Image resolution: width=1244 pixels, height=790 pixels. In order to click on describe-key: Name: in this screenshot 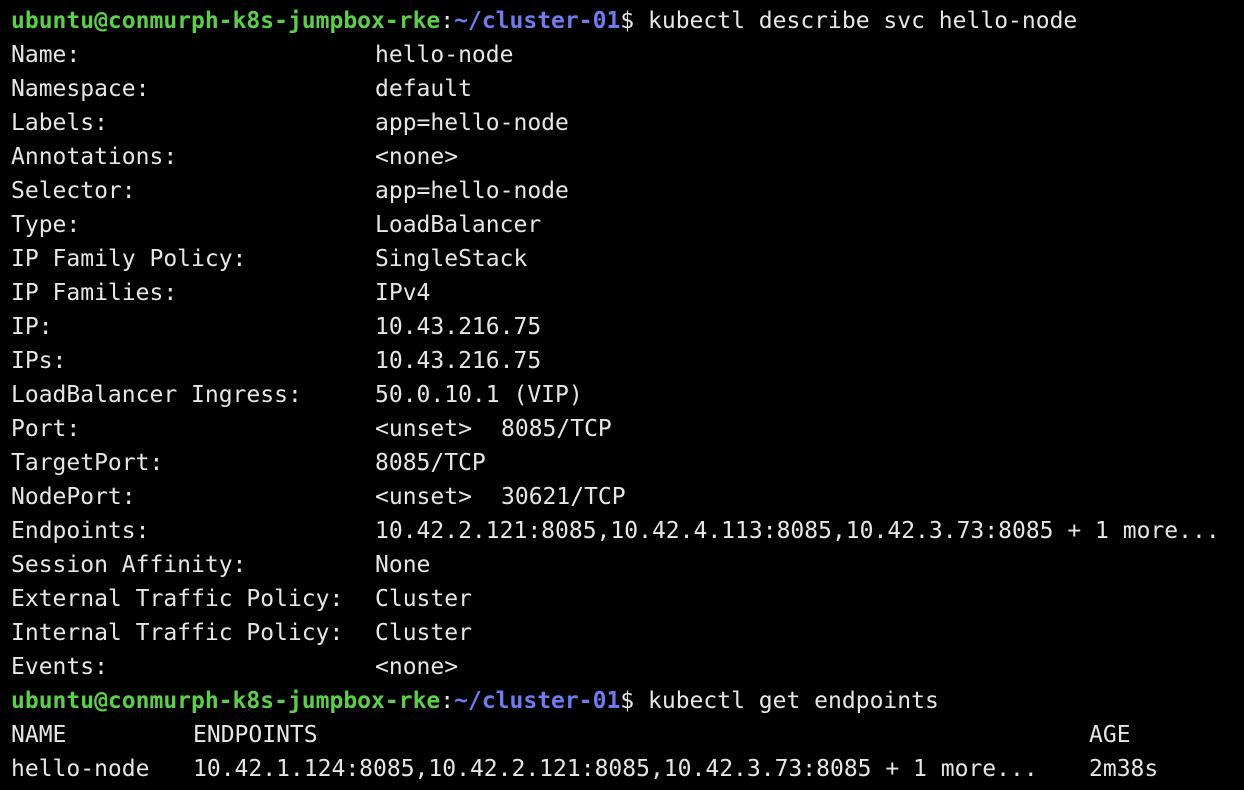, I will do `click(46, 55)`.